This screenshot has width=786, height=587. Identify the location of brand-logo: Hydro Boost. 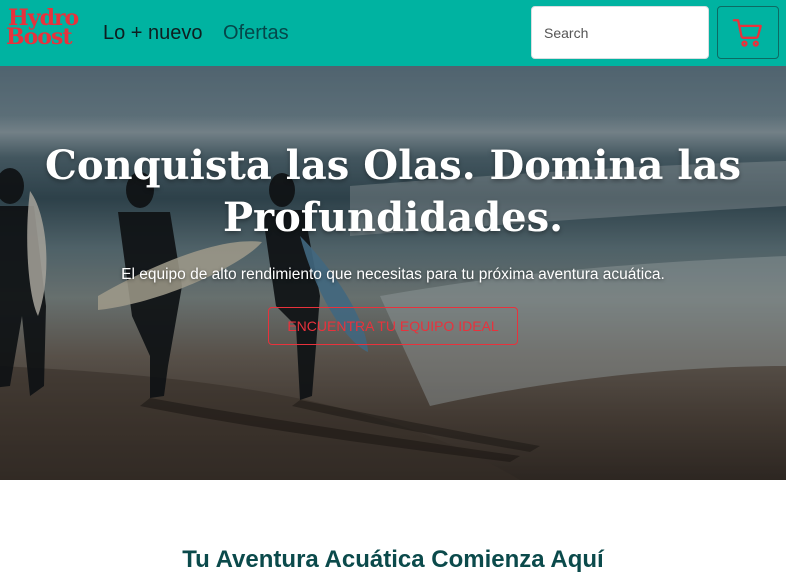
(46, 31).